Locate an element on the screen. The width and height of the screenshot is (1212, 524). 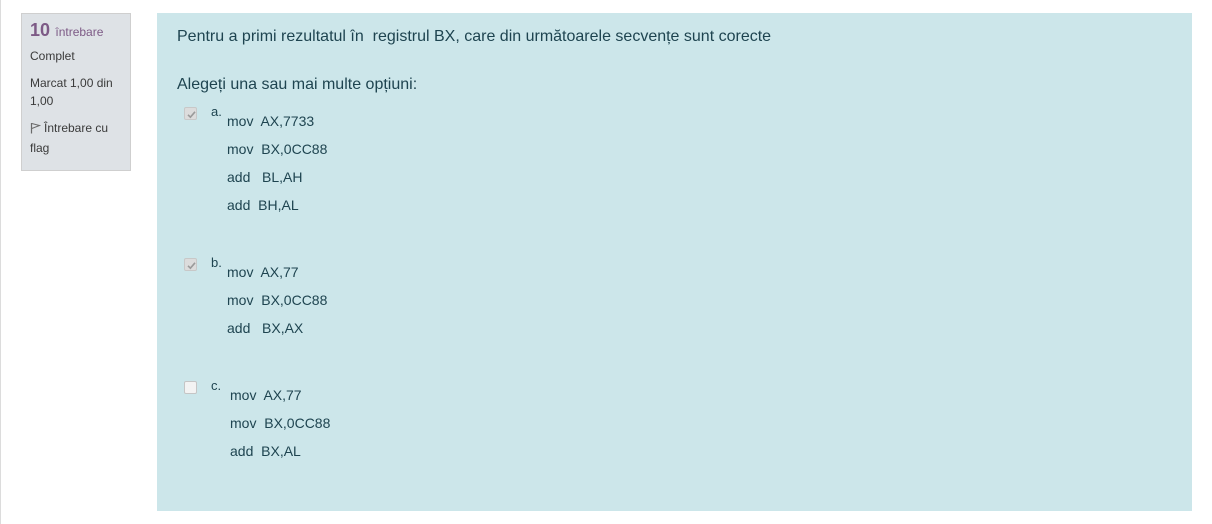
option-c-letter: c. is located at coordinates (216, 385).